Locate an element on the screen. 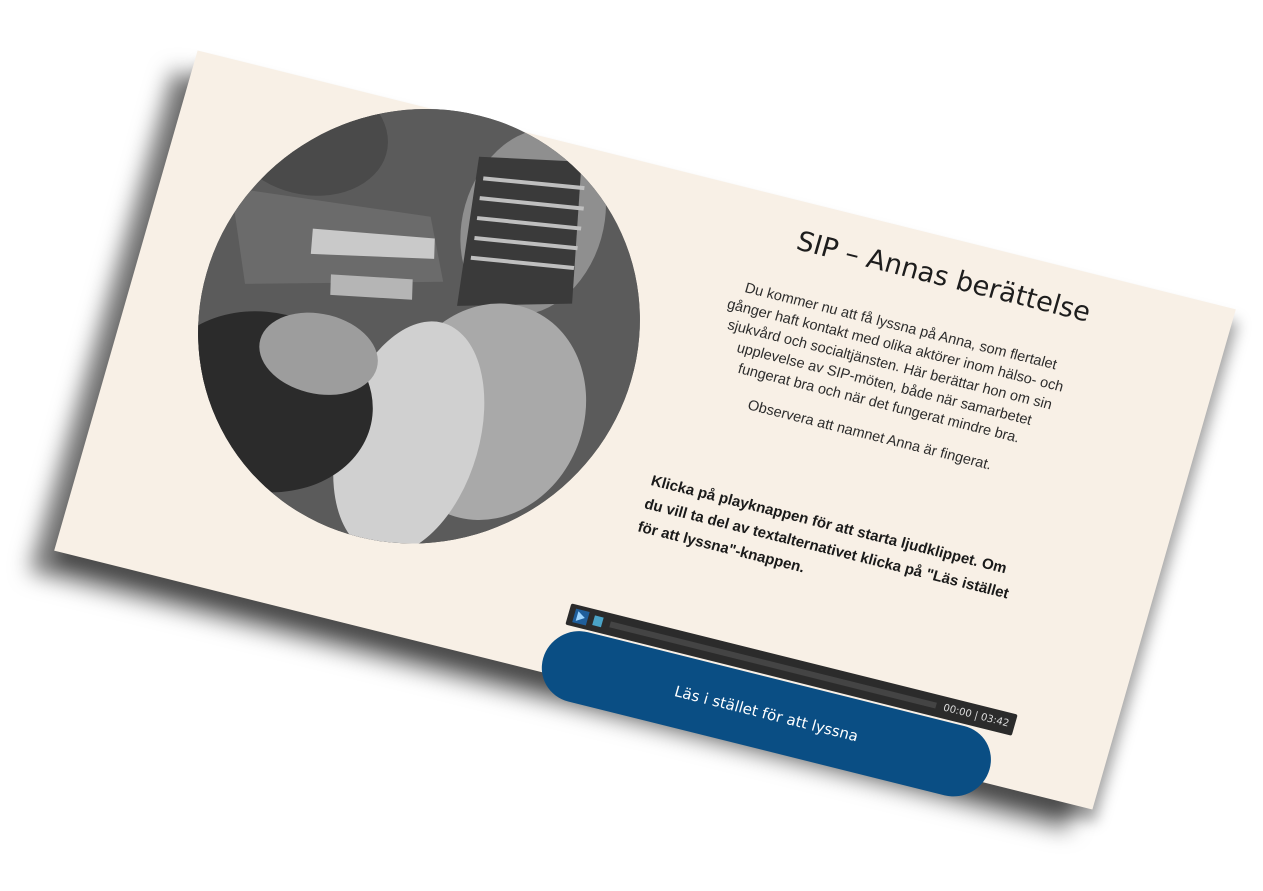 This screenshot has height=891, width=1263. play-icon is located at coordinates (581, 617).